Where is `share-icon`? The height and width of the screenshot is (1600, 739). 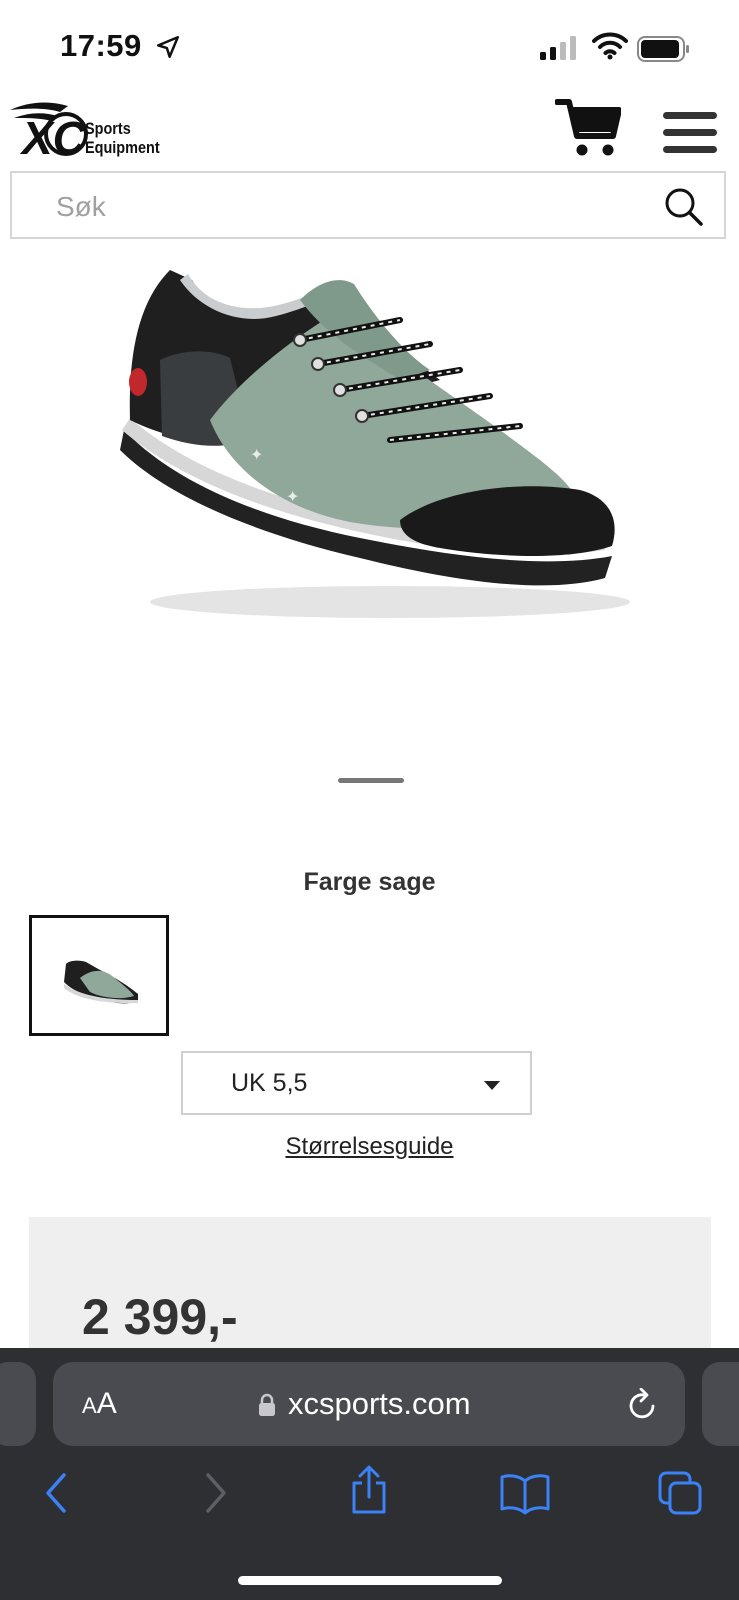 share-icon is located at coordinates (369, 1490).